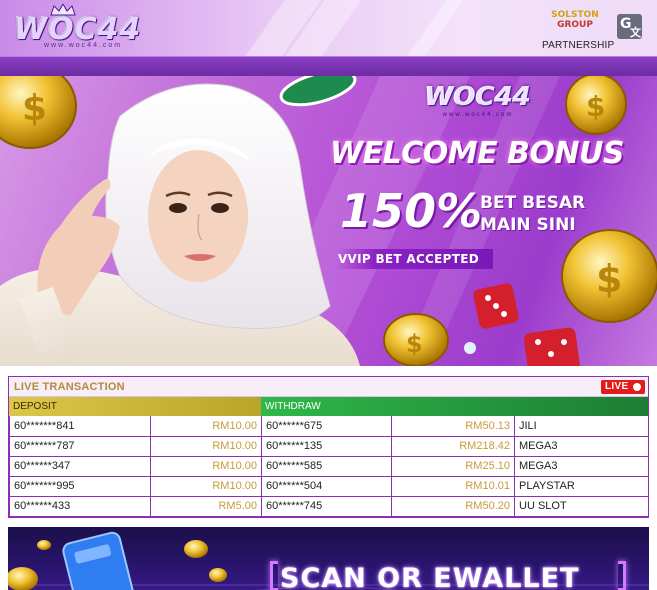  What do you see at coordinates (533, 203) in the screenshot?
I see `bet-slogan-line1: BET BESAR` at bounding box center [533, 203].